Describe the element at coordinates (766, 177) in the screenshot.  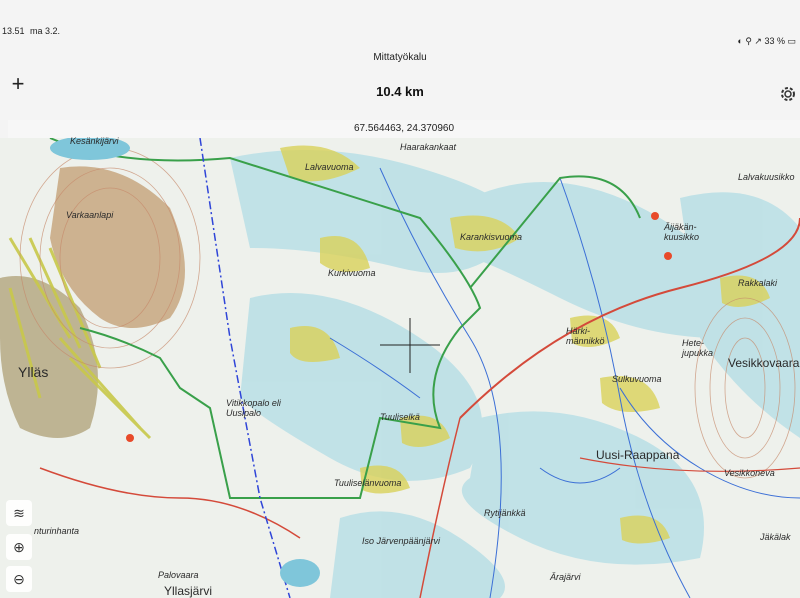
I see `label-lalvakuusikko: Lalvakuusikko` at that location.